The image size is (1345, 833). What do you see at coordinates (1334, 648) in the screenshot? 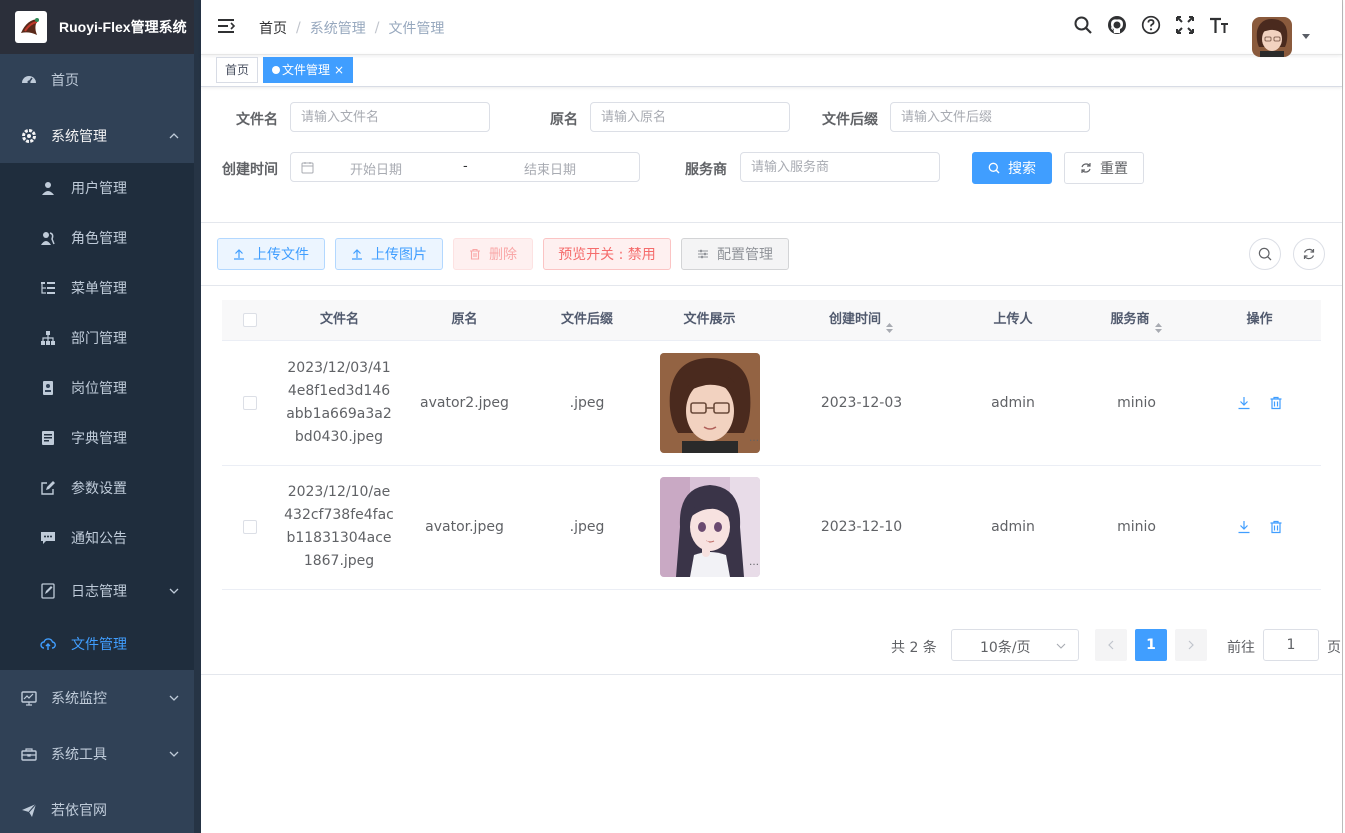
I see `page-unit-label: 页` at bounding box center [1334, 648].